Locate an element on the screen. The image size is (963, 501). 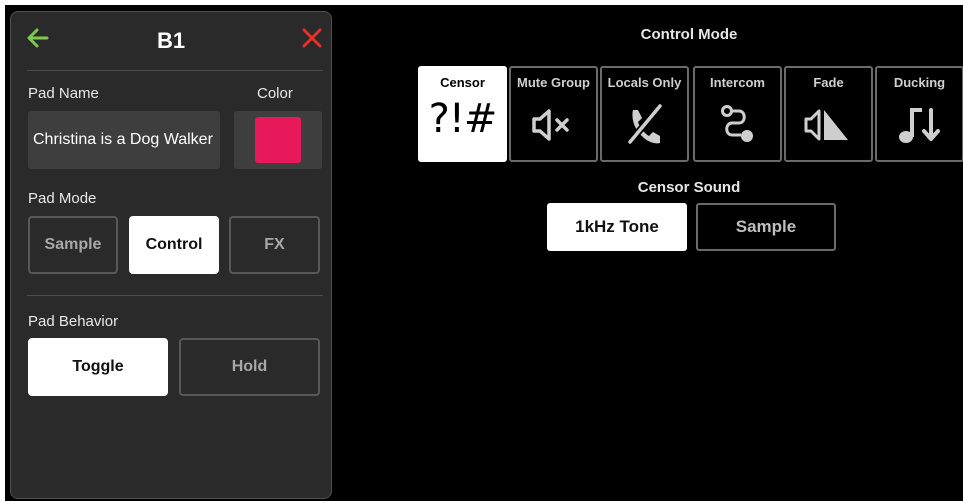
mode-label: Fade is located at coordinates (828, 82).